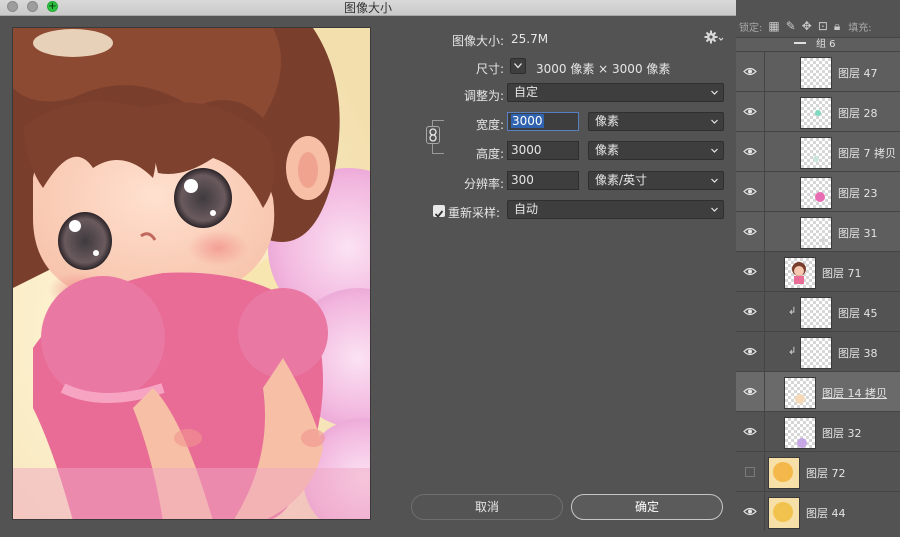 This screenshot has width=900, height=537. I want to click on layer-row: 图层 47, so click(818, 71).